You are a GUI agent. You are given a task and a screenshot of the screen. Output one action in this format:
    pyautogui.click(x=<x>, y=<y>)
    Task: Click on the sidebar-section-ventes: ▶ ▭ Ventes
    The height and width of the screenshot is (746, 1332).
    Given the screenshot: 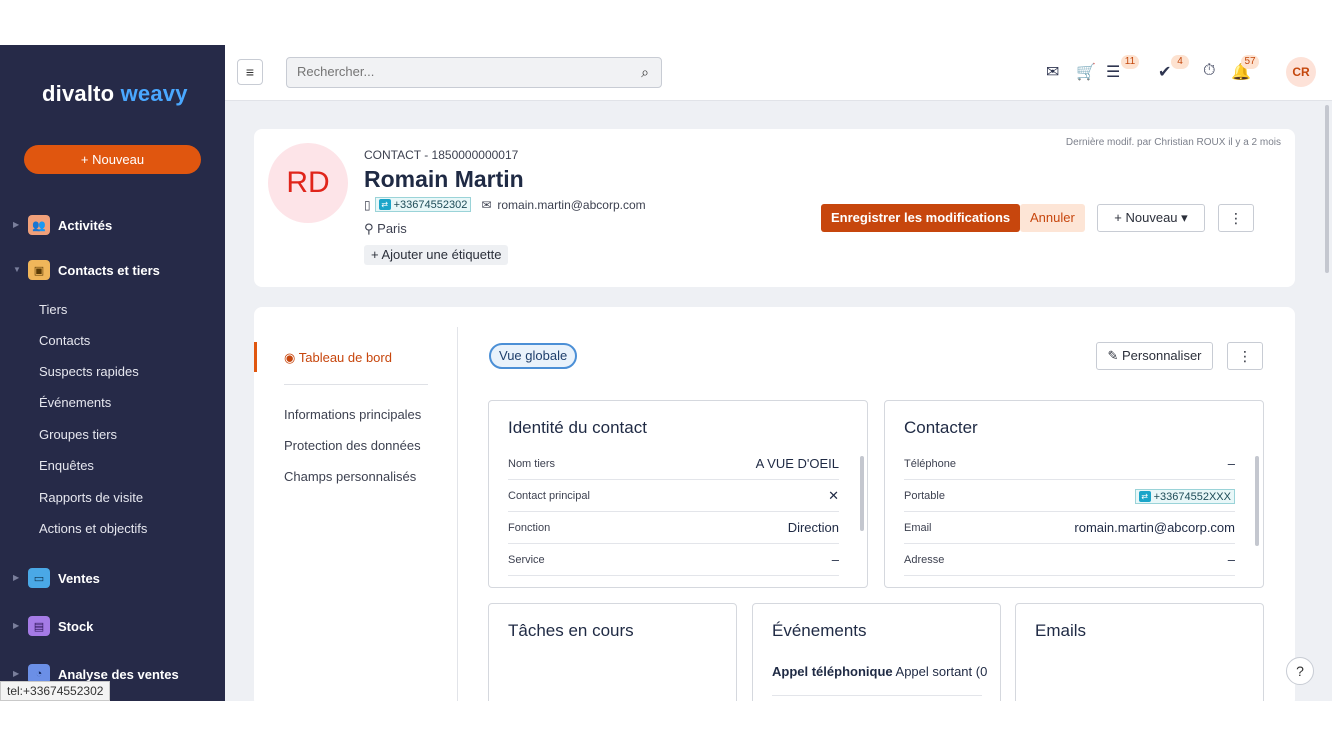 What is the action you would take?
    pyautogui.click(x=112, y=579)
    